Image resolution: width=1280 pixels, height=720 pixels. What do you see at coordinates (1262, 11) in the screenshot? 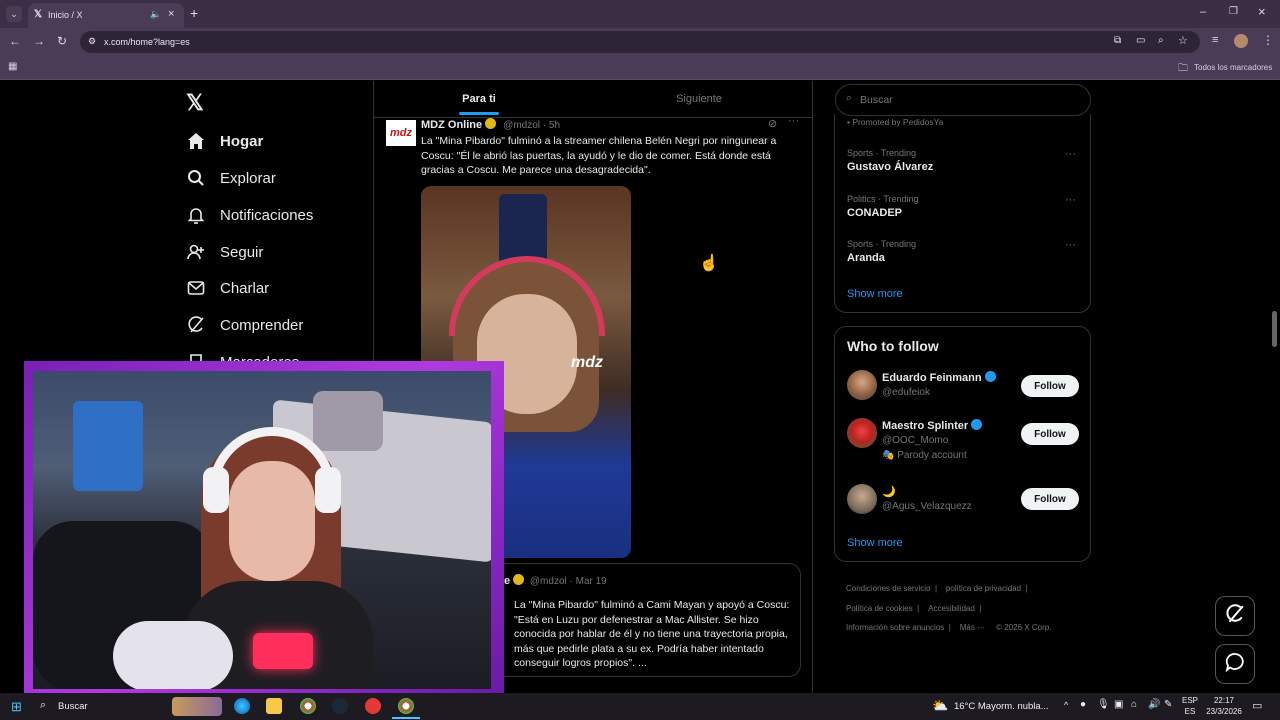
I see `close-window-icon: ×` at bounding box center [1262, 11].